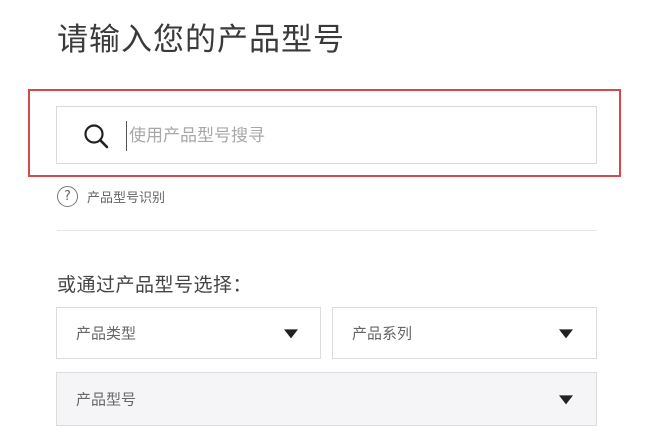 This screenshot has height=438, width=661. I want to click on product-series-label: 产品系列, so click(382, 333).